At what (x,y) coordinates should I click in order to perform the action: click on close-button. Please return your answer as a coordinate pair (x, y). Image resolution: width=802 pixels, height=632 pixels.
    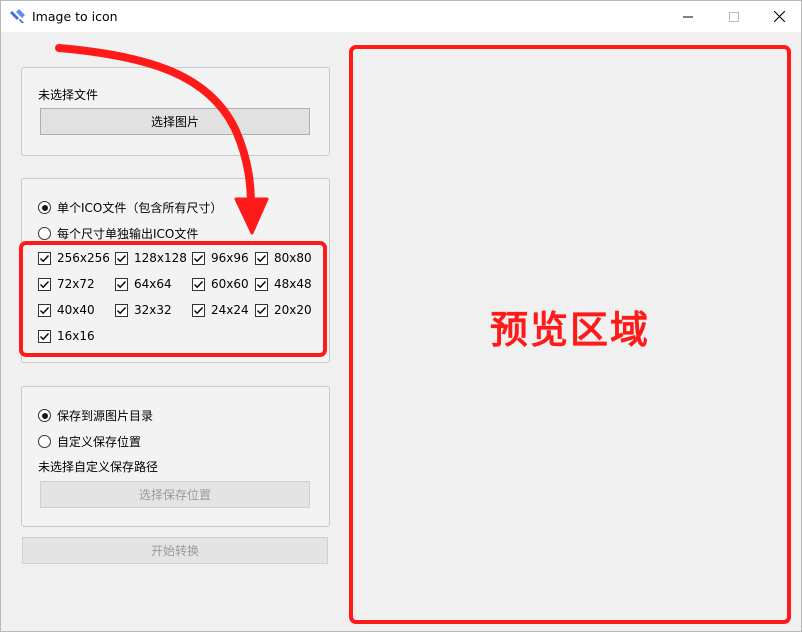
    Looking at the image, I should click on (779, 16).